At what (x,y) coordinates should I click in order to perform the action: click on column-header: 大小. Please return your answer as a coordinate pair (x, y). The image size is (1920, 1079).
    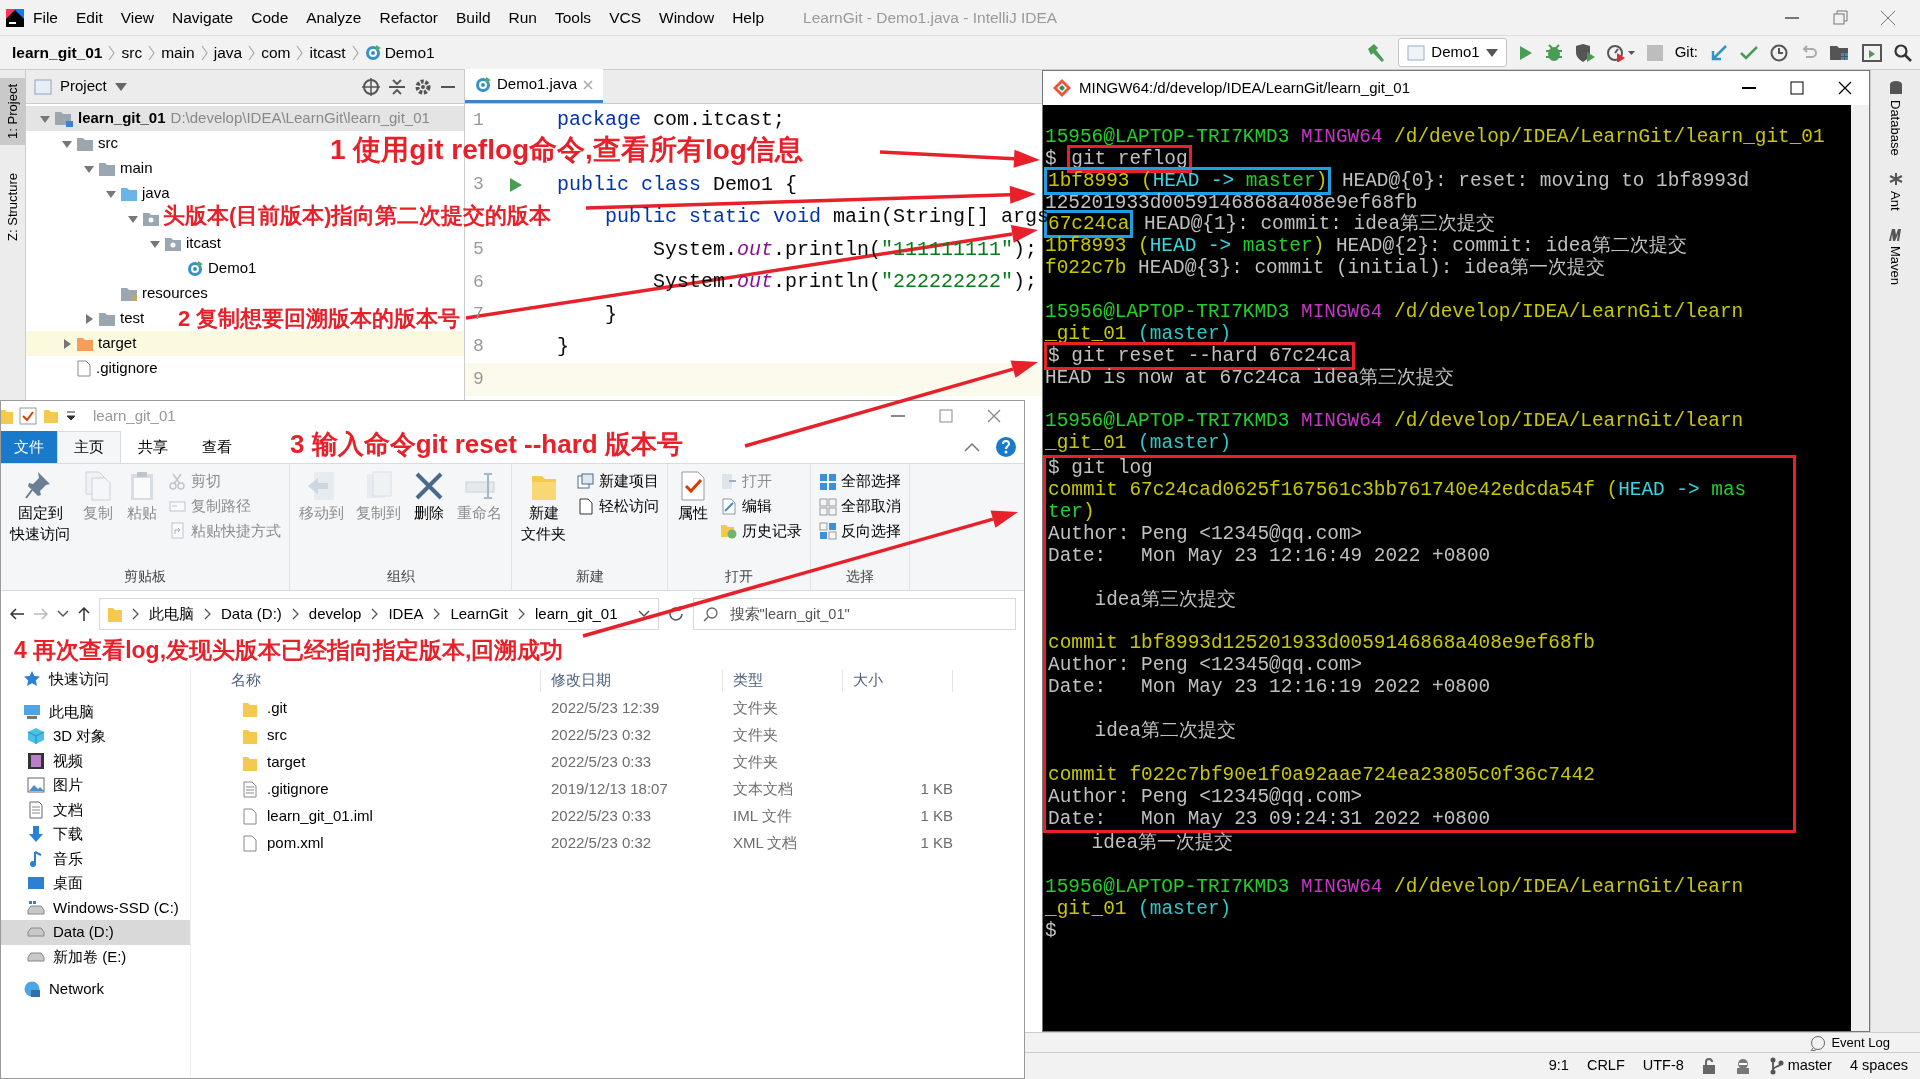
    Looking at the image, I should click on (898, 681).